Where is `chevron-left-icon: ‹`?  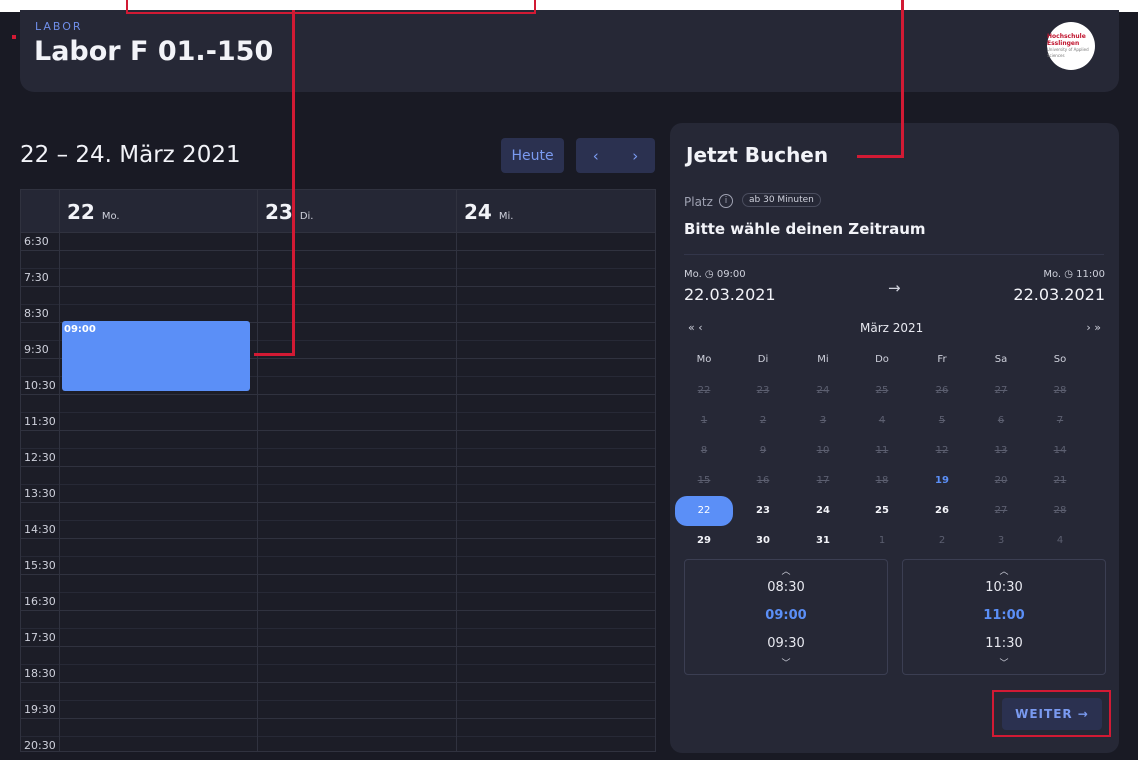 chevron-left-icon: ‹ is located at coordinates (596, 155).